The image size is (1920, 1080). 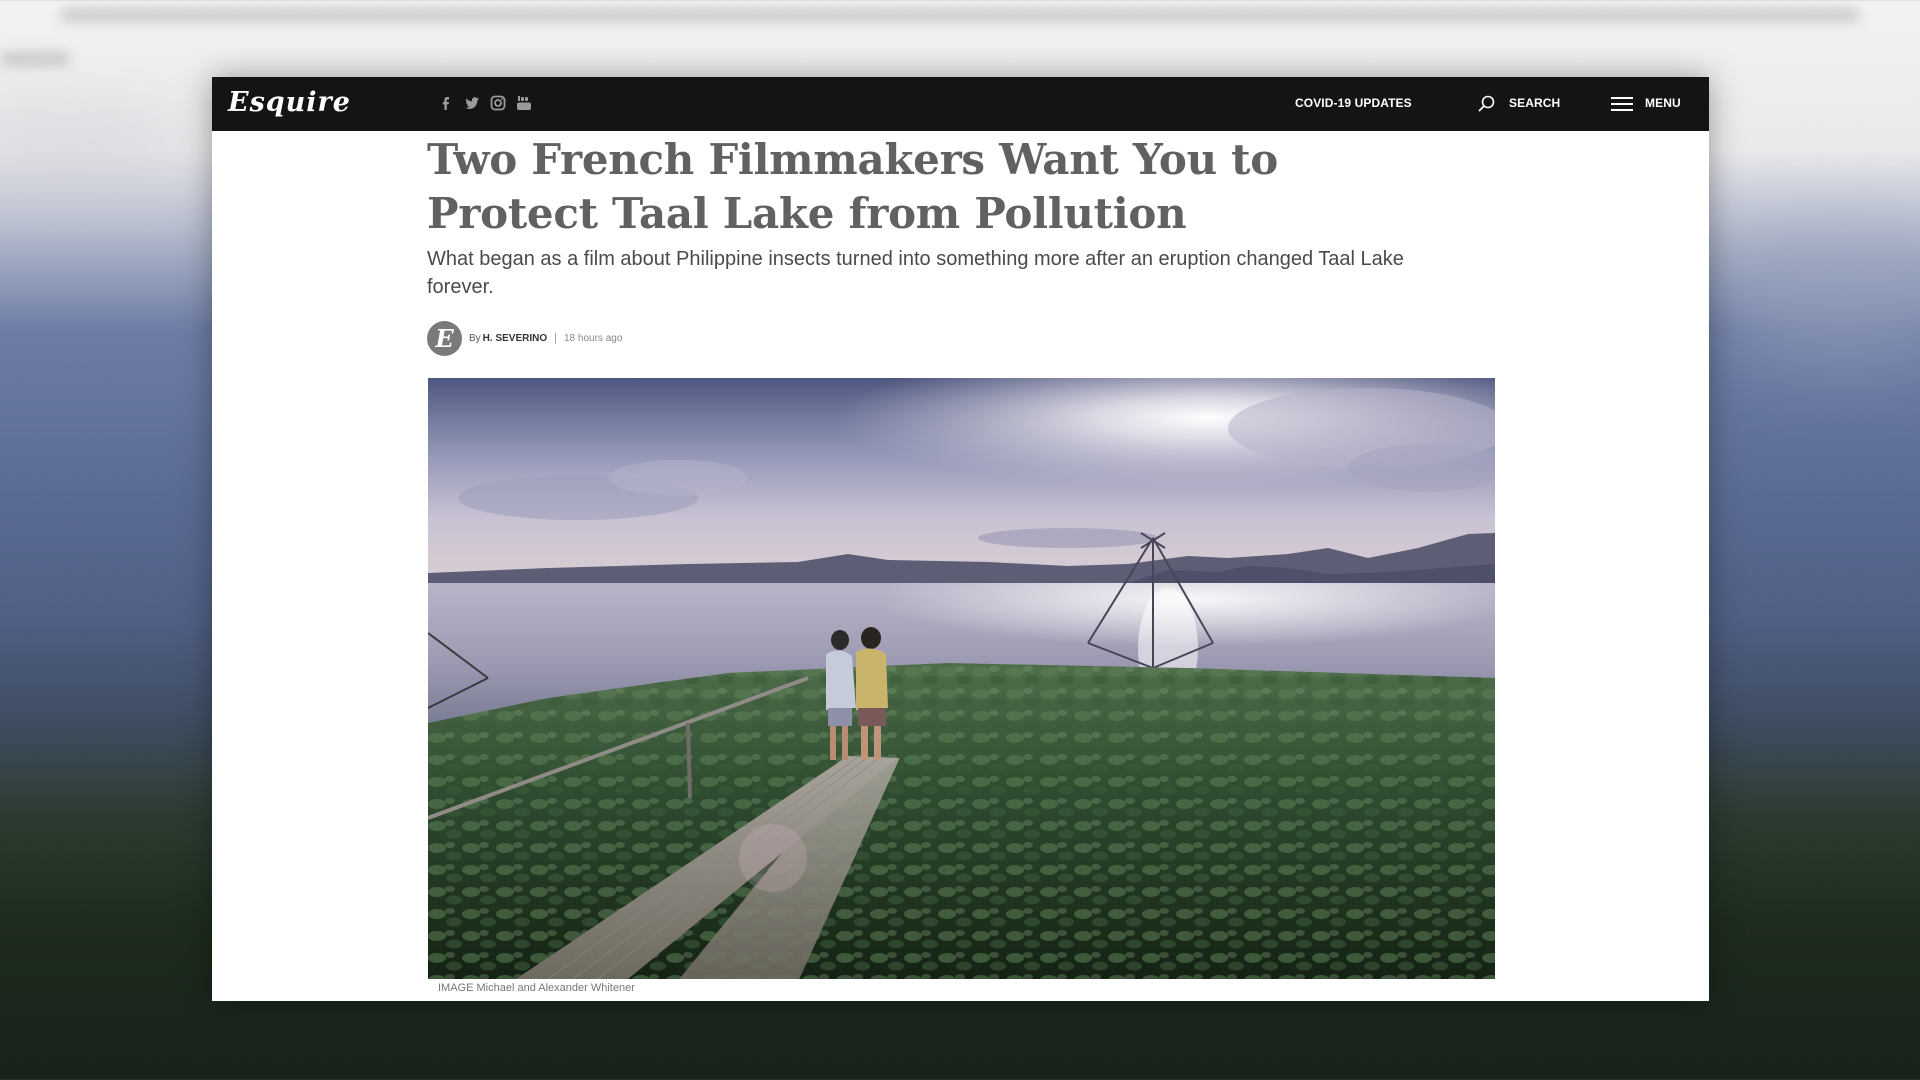 I want to click on facebook-icon, so click(x=446, y=103).